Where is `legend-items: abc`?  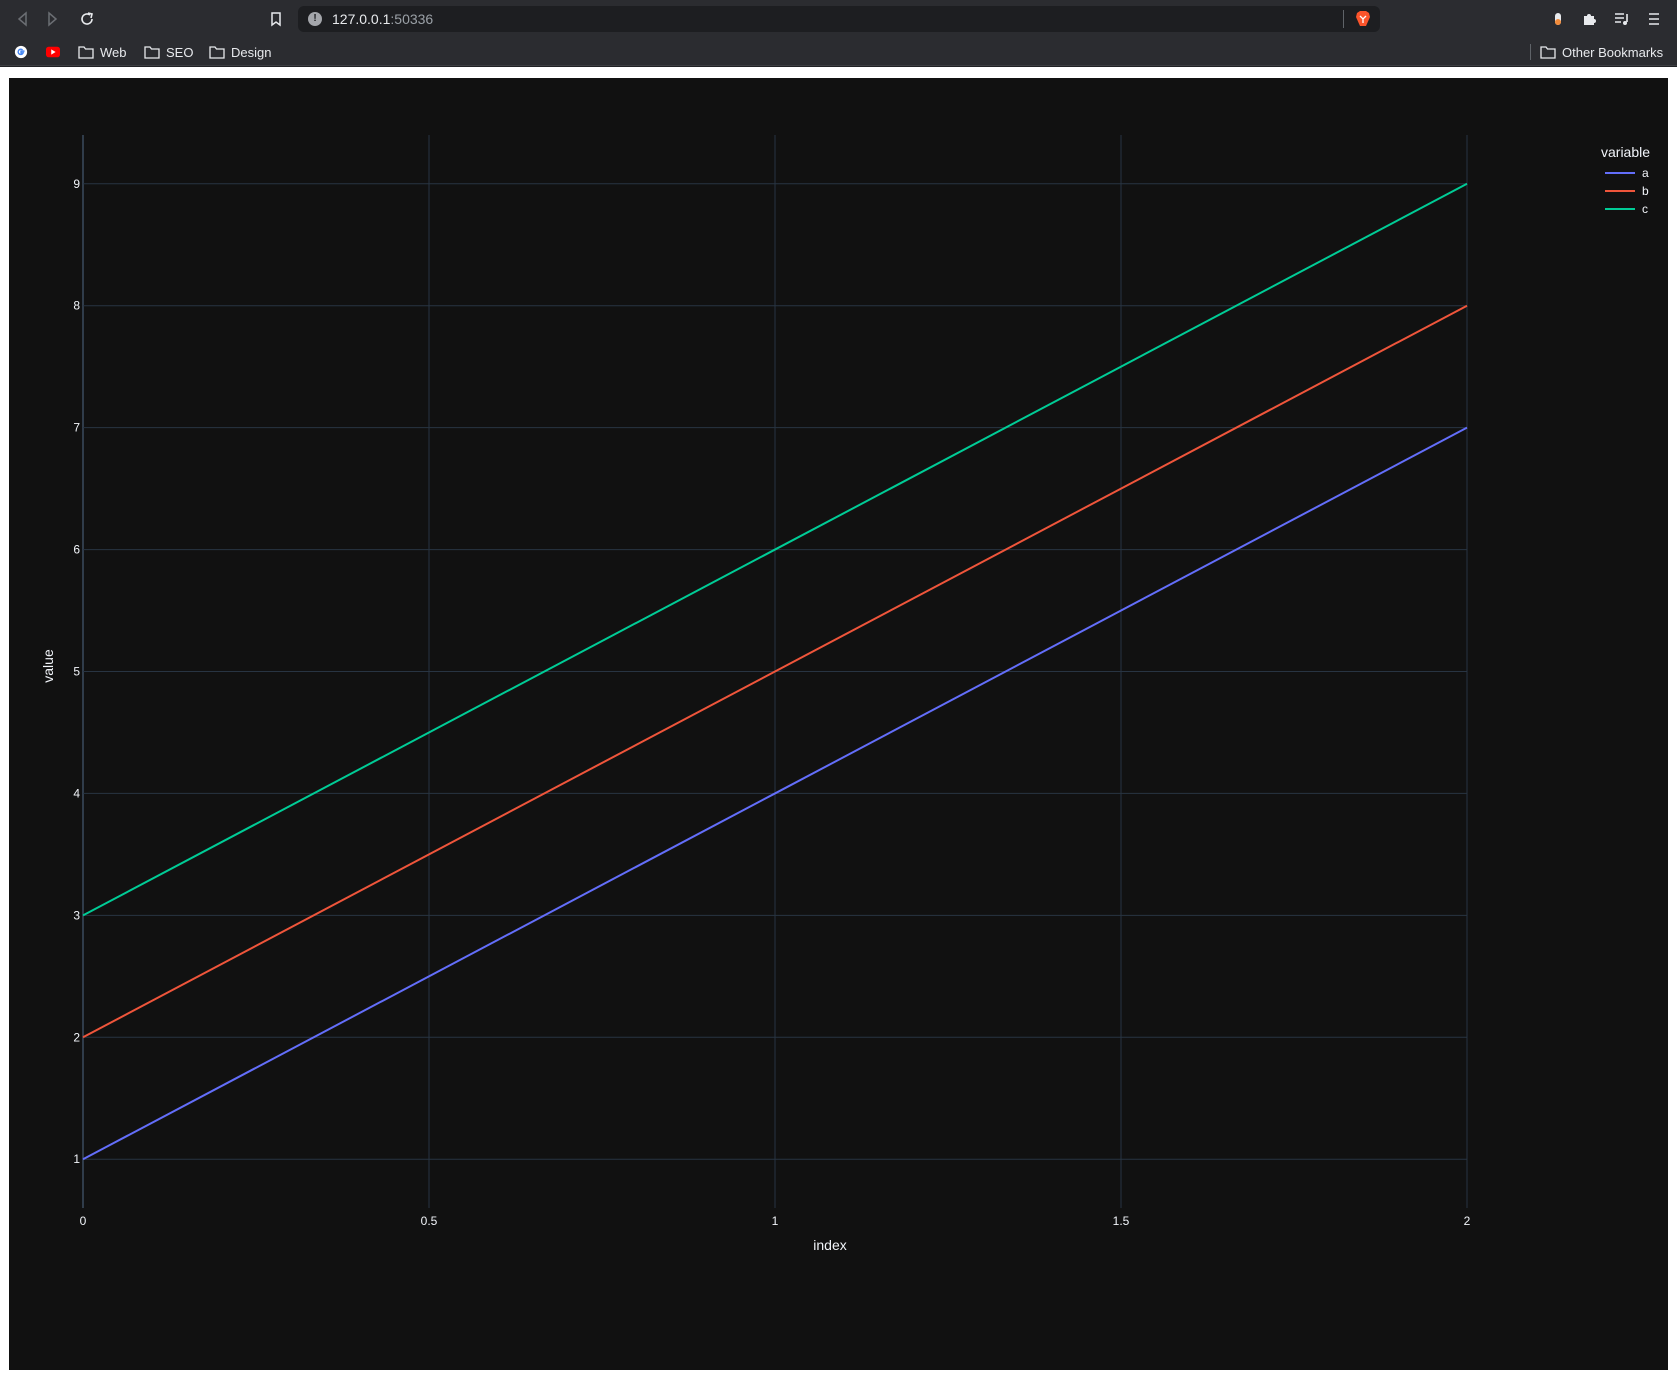 legend-items: abc is located at coordinates (1627, 191).